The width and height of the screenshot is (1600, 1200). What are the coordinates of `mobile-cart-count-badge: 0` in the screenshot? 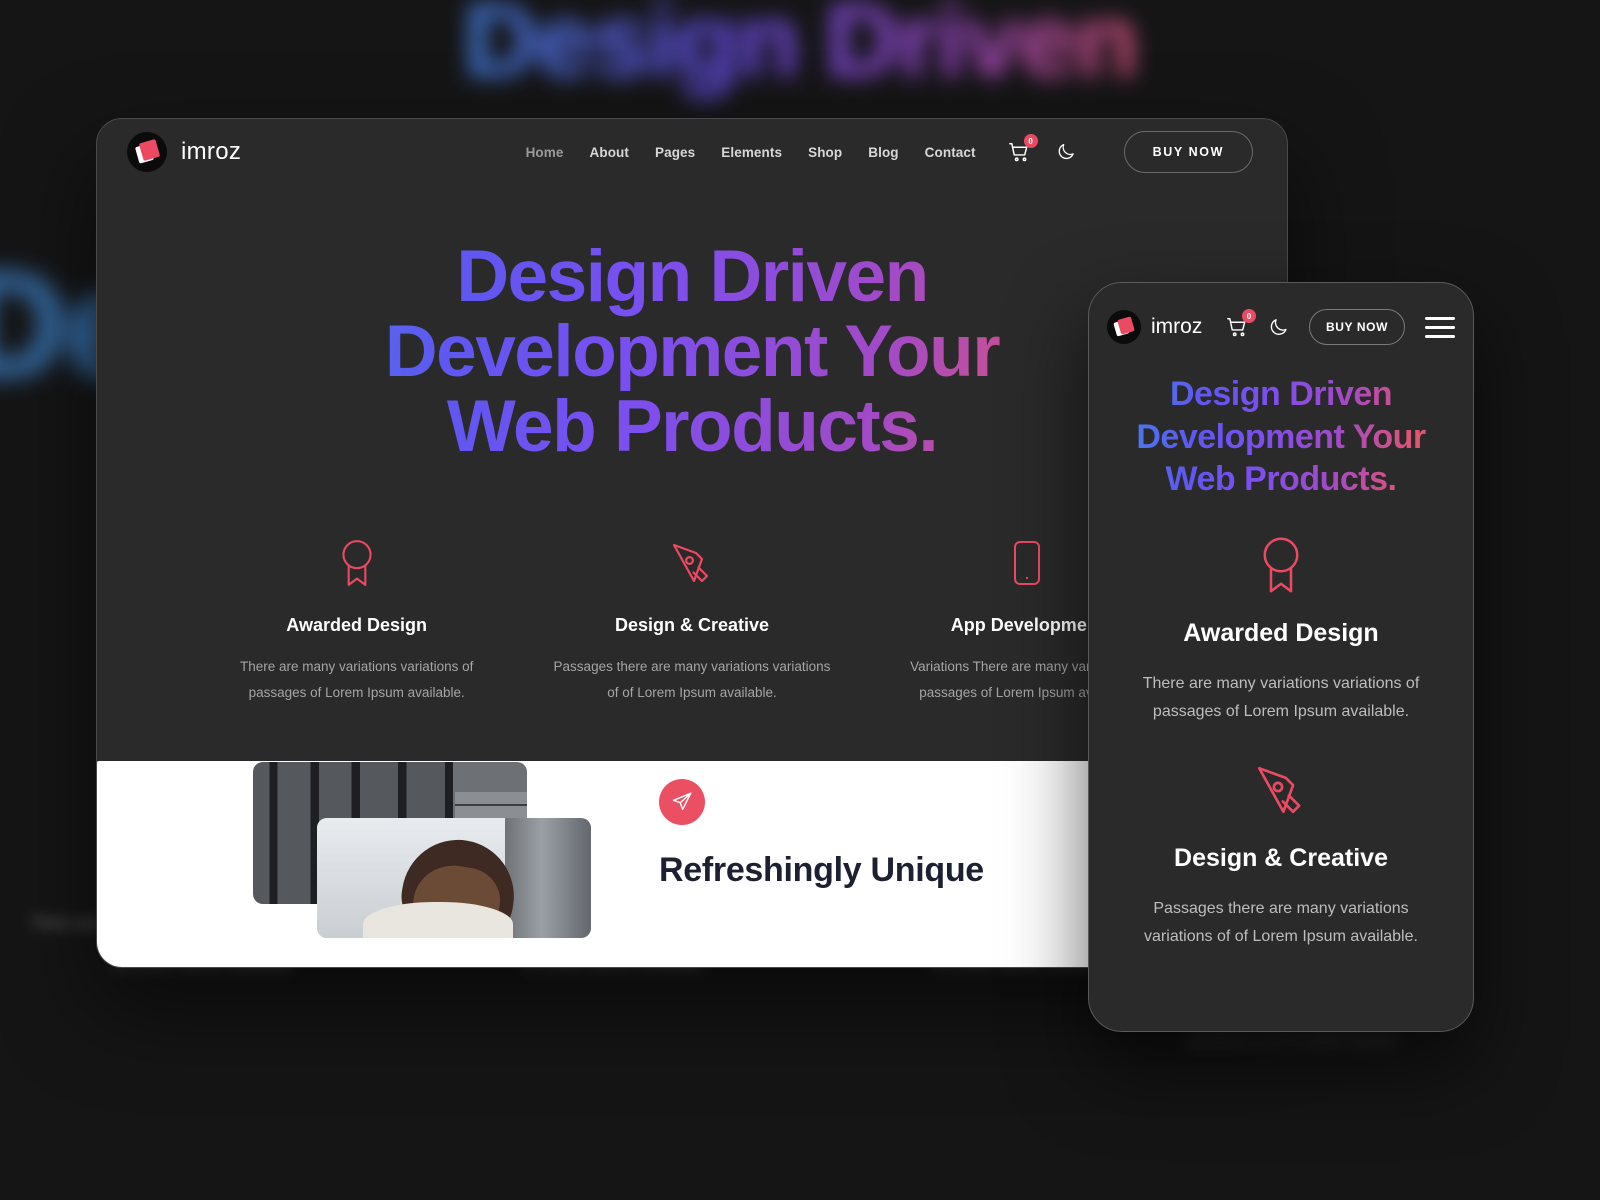 It's located at (1249, 316).